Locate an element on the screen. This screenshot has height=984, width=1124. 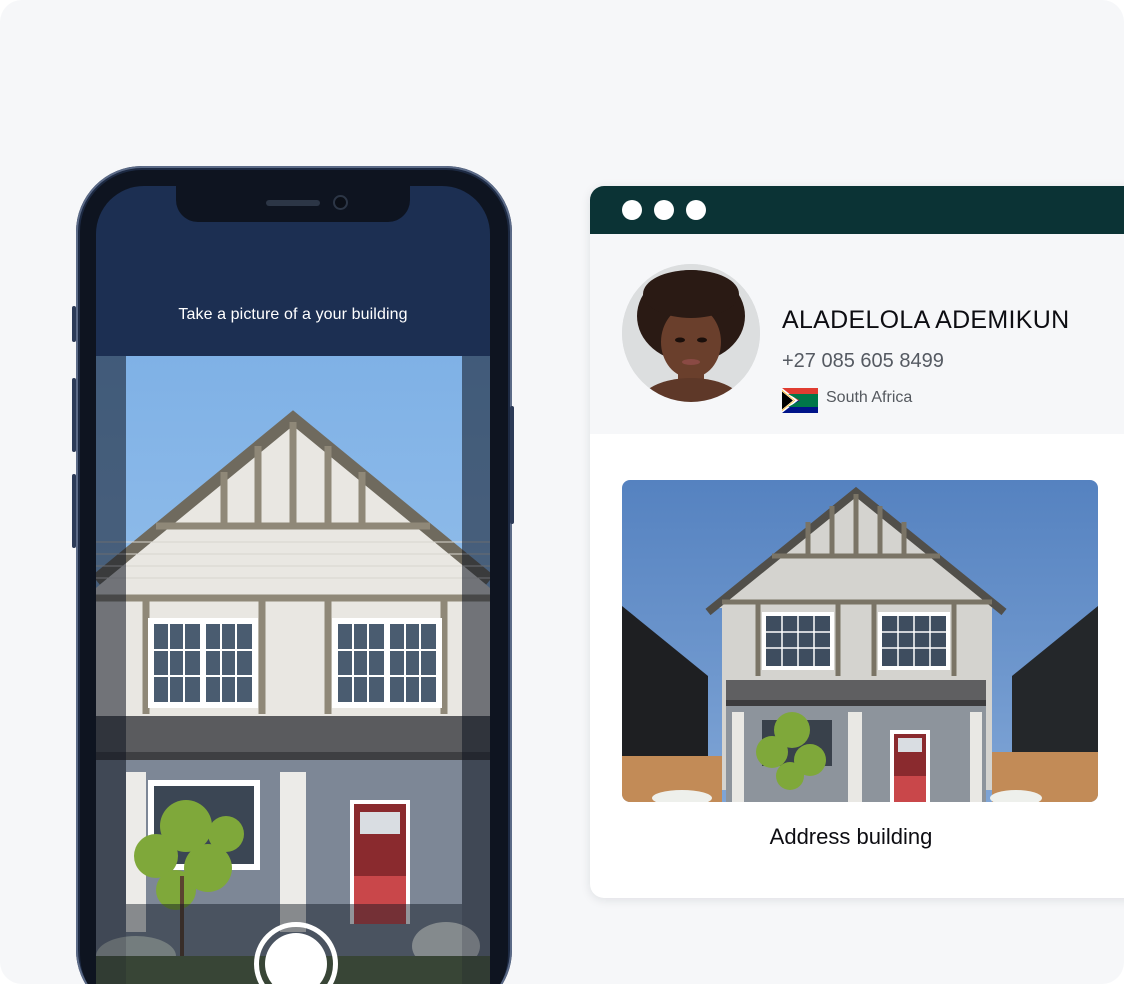
volume-up-button is located at coordinates (74, 415).